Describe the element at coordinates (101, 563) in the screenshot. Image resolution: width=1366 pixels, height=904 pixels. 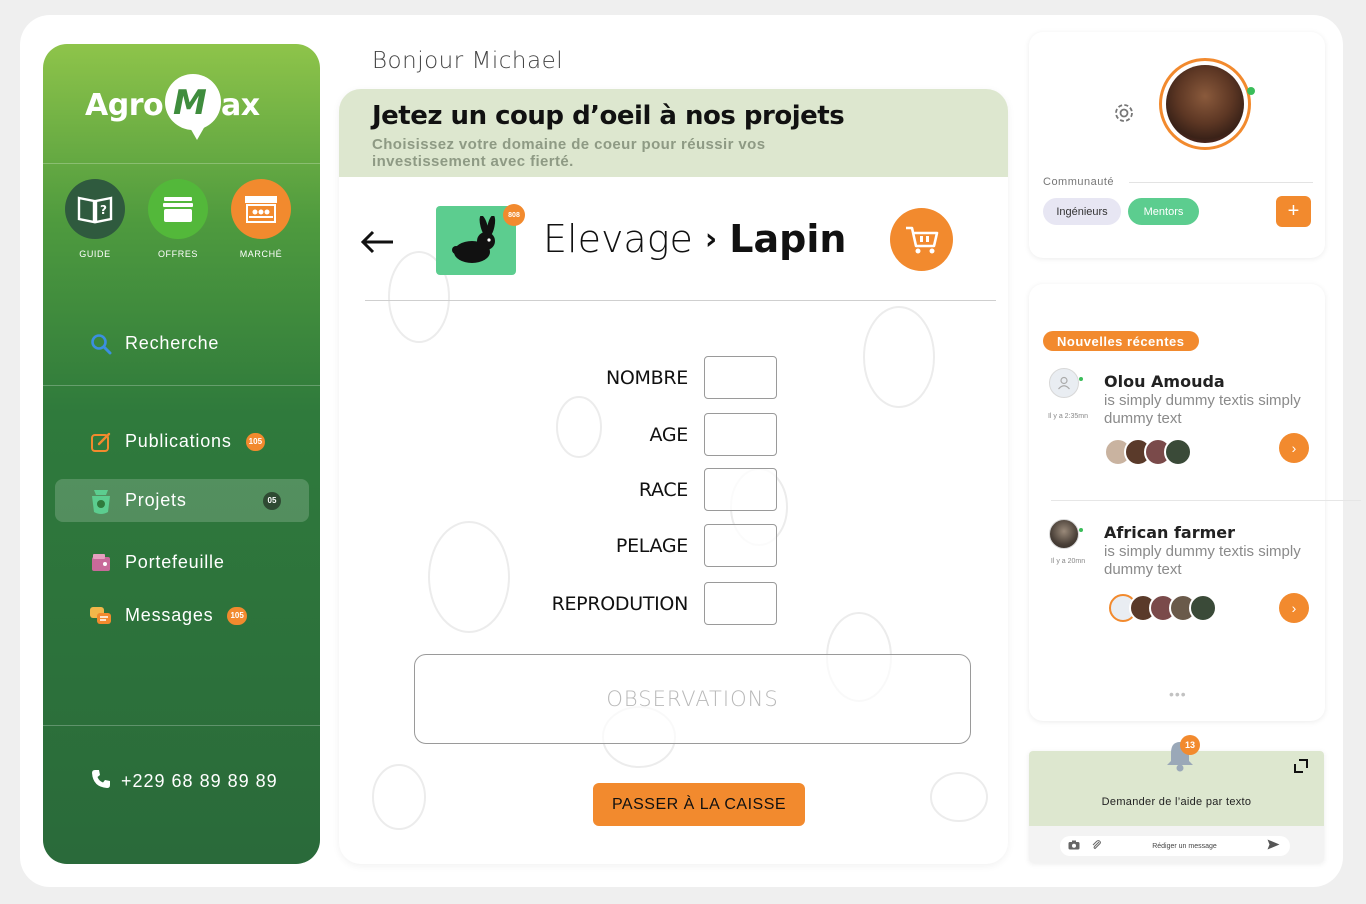
I see `wallet-icon` at that location.